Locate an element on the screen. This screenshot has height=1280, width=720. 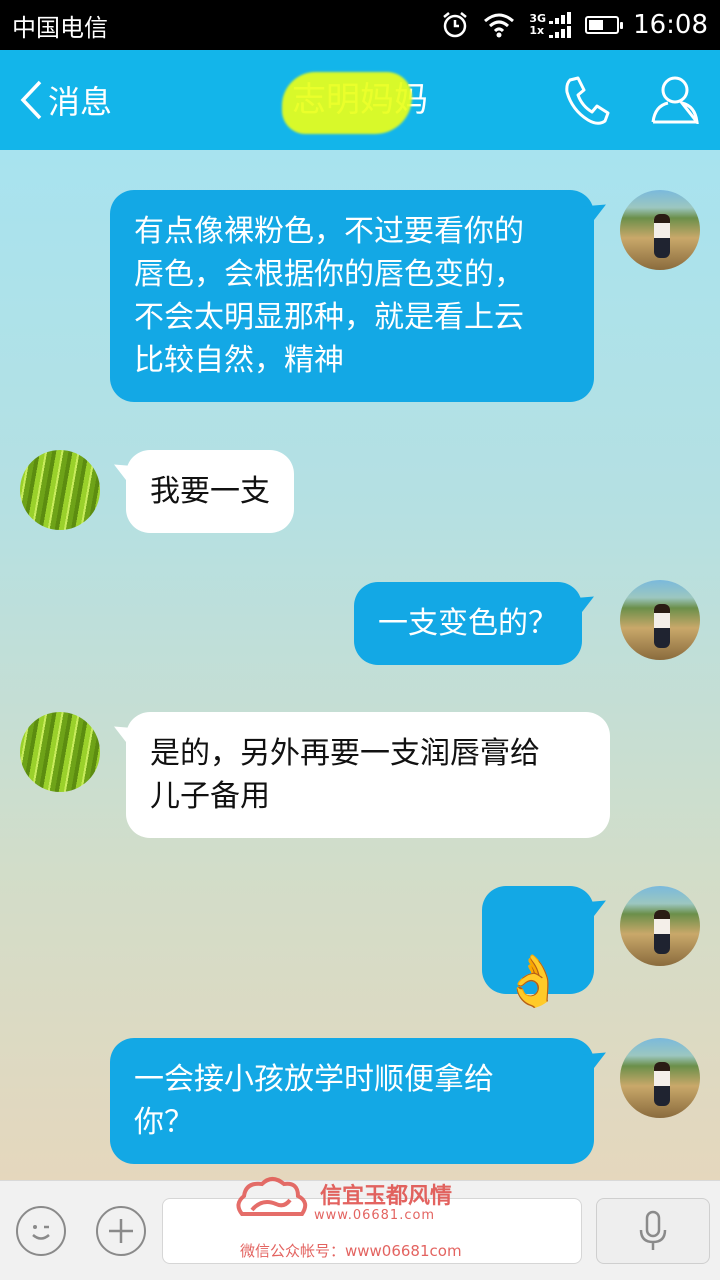
signal-icon: 3G 1x is located at coordinates (550, 25).